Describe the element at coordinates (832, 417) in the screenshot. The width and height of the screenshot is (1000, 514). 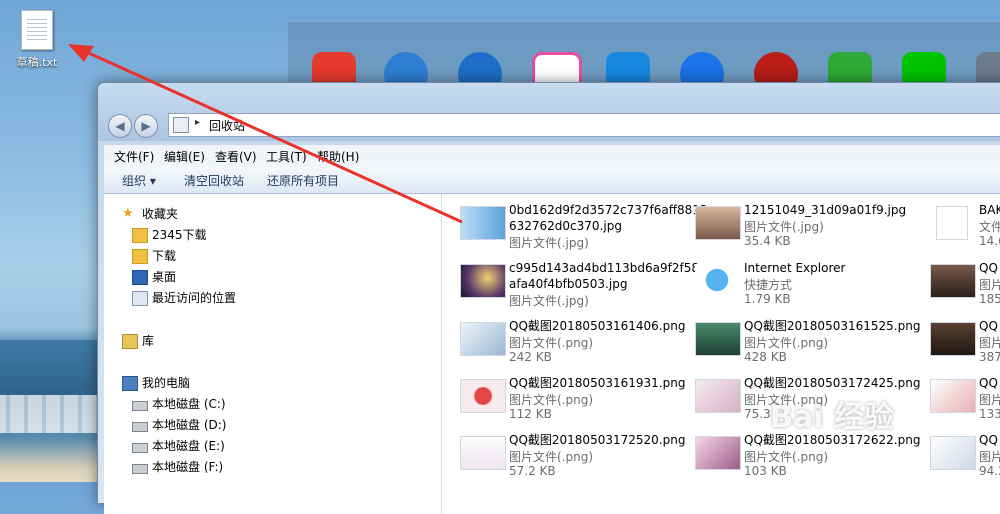
I see `watermark: Bai 经验` at that location.